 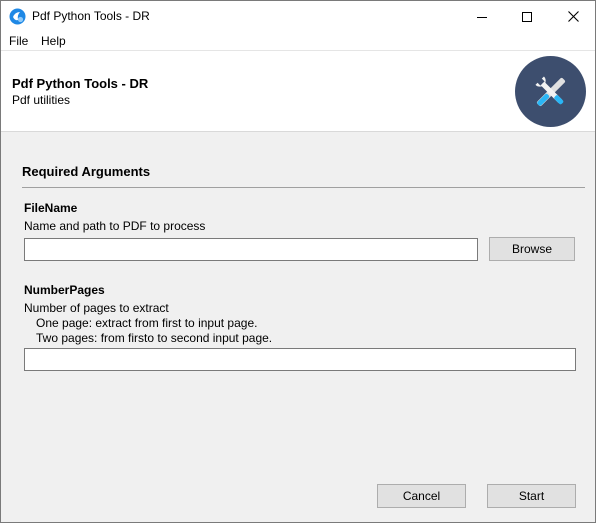 What do you see at coordinates (51, 208) in the screenshot?
I see `filename-label: FileName` at bounding box center [51, 208].